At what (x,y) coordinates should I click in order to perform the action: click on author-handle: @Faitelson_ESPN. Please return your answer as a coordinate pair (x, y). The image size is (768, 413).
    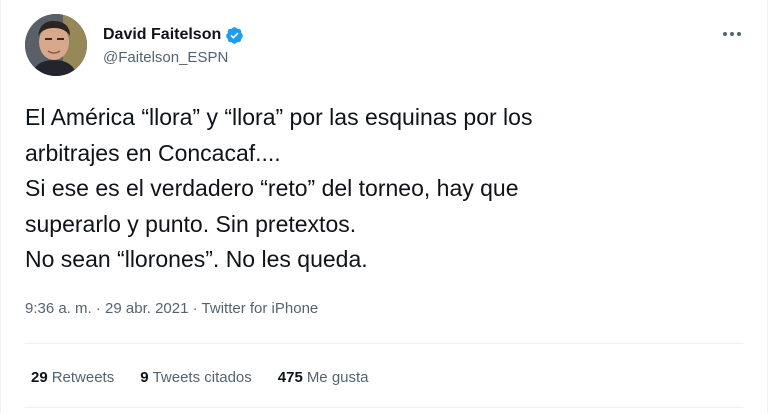
    Looking at the image, I should click on (173, 57).